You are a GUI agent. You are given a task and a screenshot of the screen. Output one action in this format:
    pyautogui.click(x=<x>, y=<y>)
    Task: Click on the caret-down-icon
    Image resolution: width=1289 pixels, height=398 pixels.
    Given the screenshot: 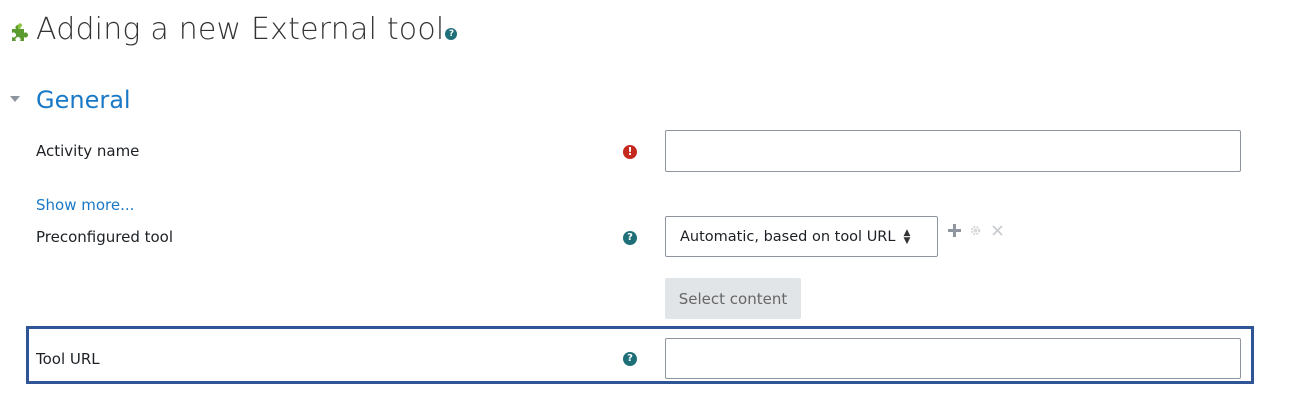 What is the action you would take?
    pyautogui.click(x=15, y=99)
    